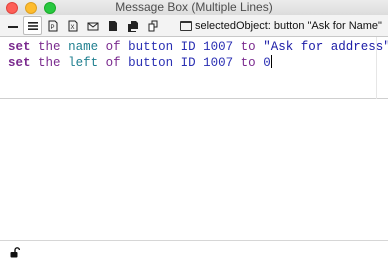 The image size is (388, 261). What do you see at coordinates (288, 26) in the screenshot?
I see `selected-object-label: selectedObject: button "Ask for Name"` at bounding box center [288, 26].